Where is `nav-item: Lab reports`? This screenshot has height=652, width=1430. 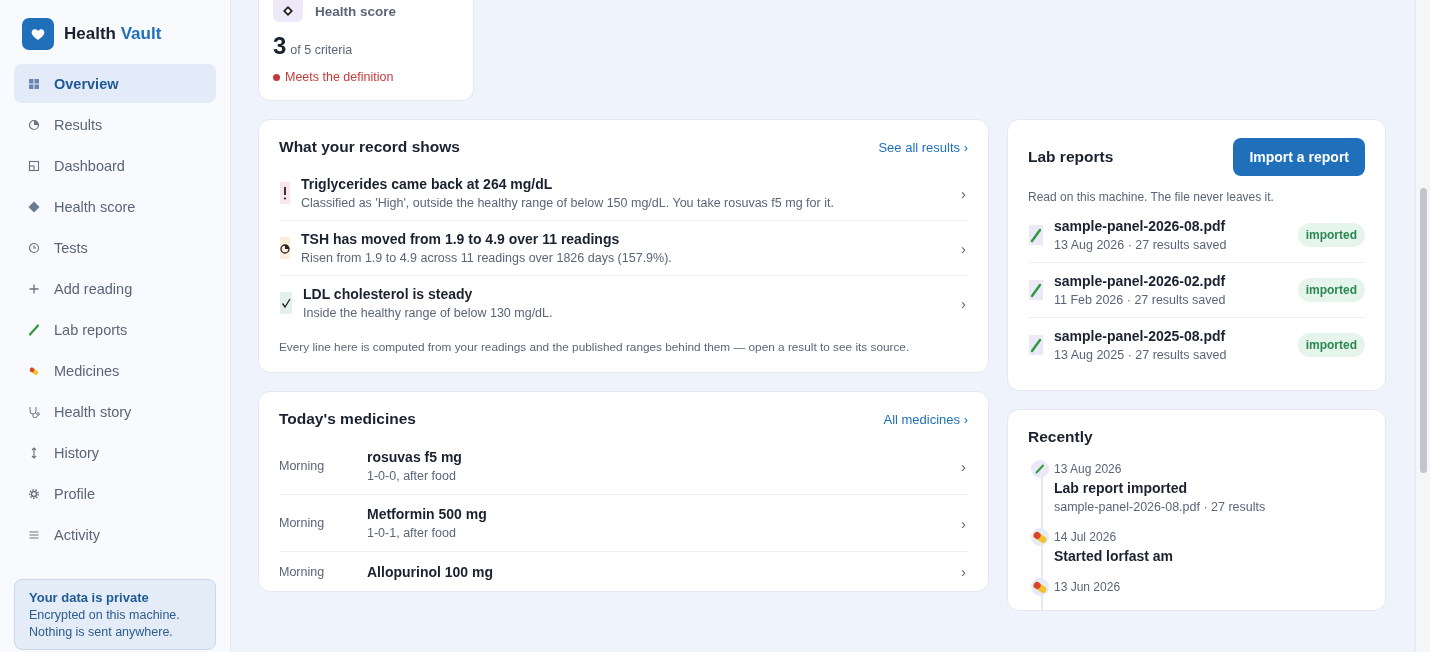 nav-item: Lab reports is located at coordinates (115, 329).